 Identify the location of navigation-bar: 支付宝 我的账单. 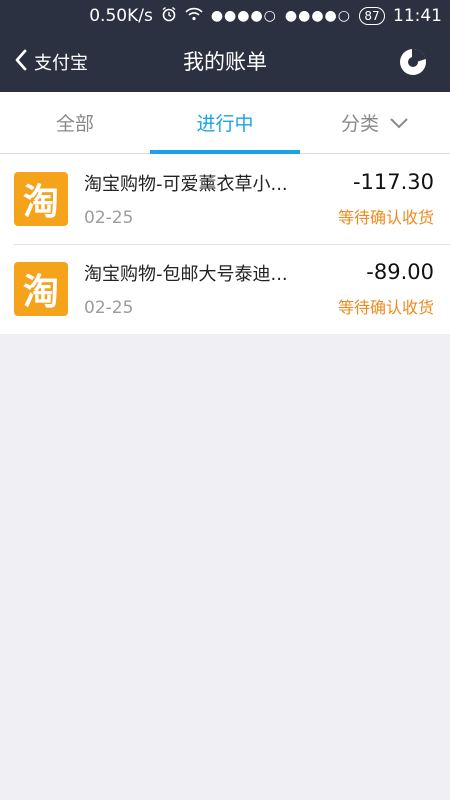
(225, 62).